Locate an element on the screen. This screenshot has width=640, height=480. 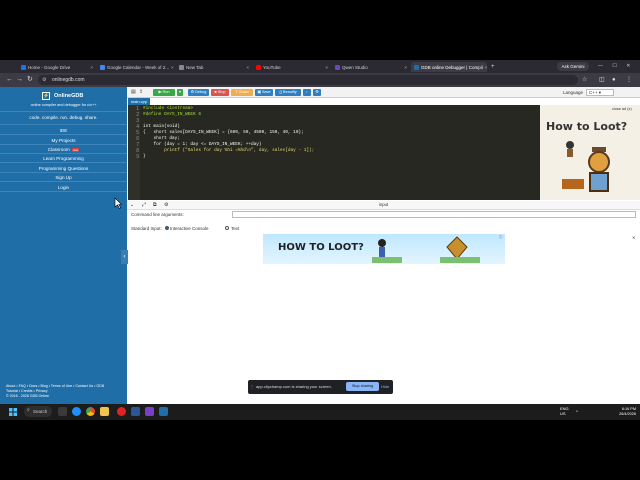
browser-tab-onlinegdb: GDB online Debugger | Compil × is located at coordinates (449, 67).